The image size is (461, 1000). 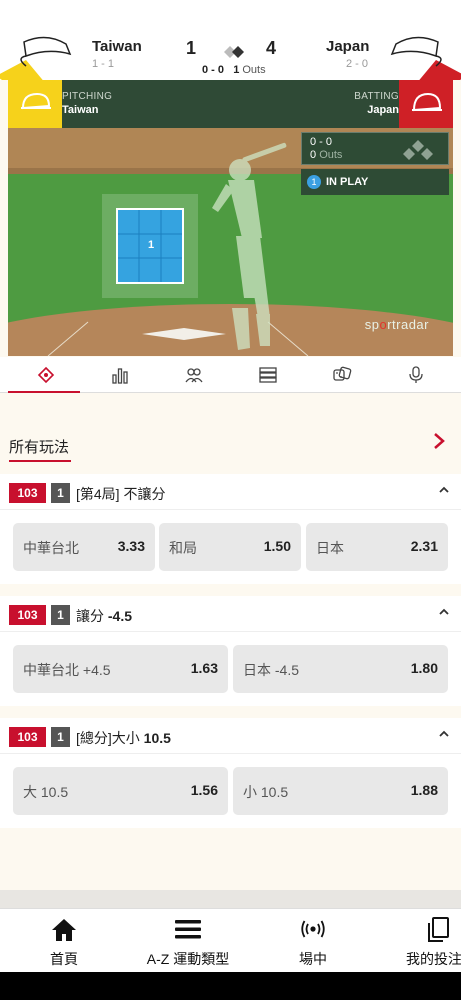 What do you see at coordinates (425, 58) in the screenshot?
I see `team-cap-right-icon` at bounding box center [425, 58].